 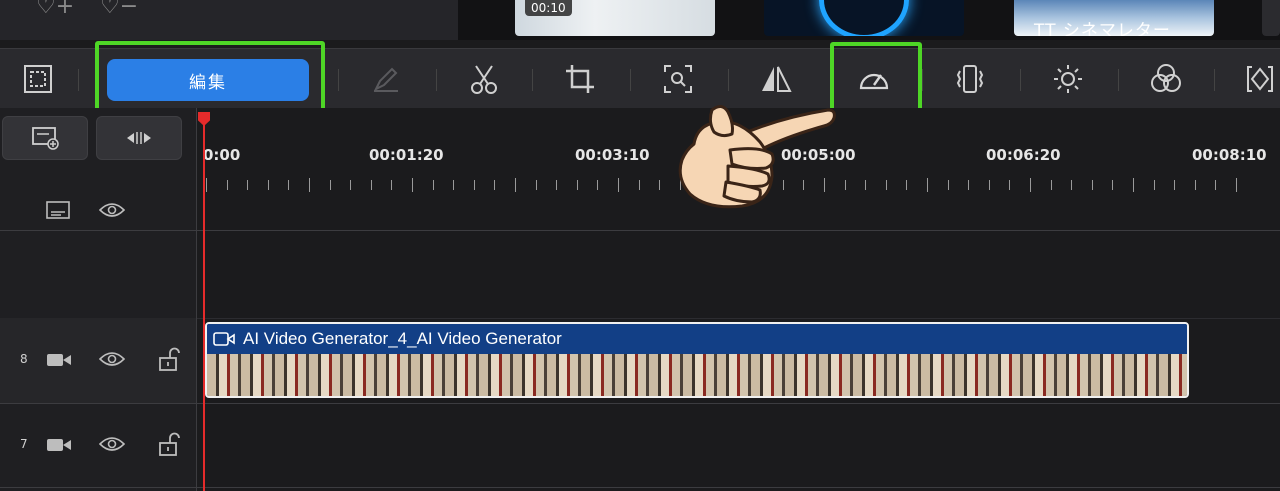 I want to click on brightness-button, so click(x=1068, y=79).